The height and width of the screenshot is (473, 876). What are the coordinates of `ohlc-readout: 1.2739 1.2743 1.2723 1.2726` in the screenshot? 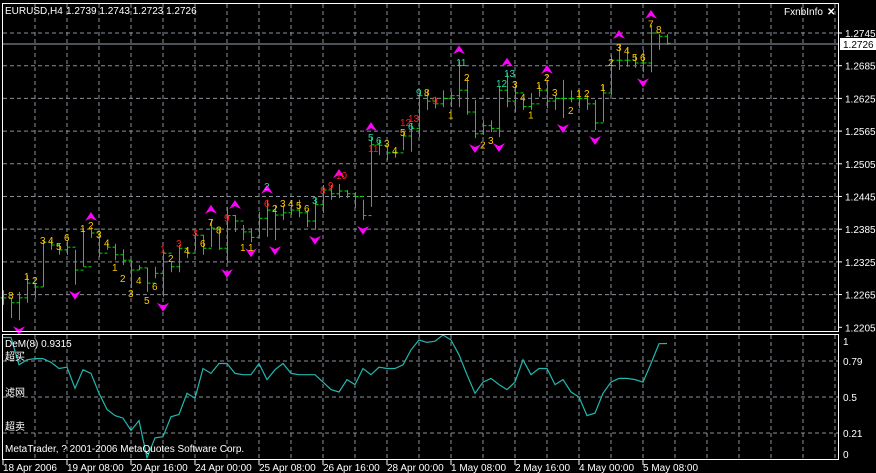 It's located at (131, 11).